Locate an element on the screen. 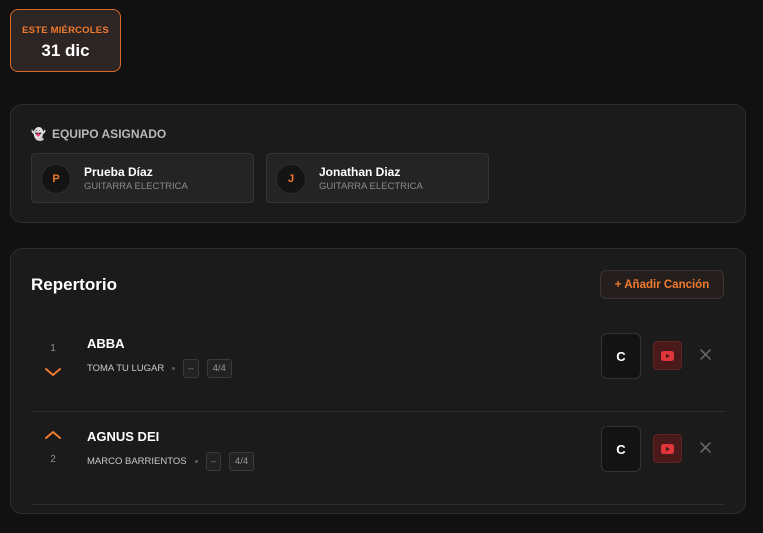 The image size is (763, 533). song-number: 2 is located at coordinates (53, 459).